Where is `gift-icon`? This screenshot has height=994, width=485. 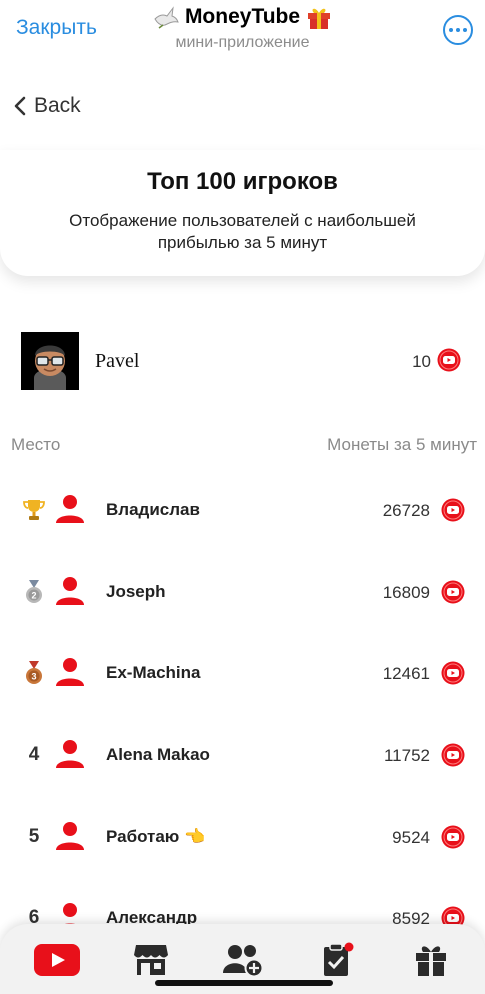
gift-icon is located at coordinates (431, 961).